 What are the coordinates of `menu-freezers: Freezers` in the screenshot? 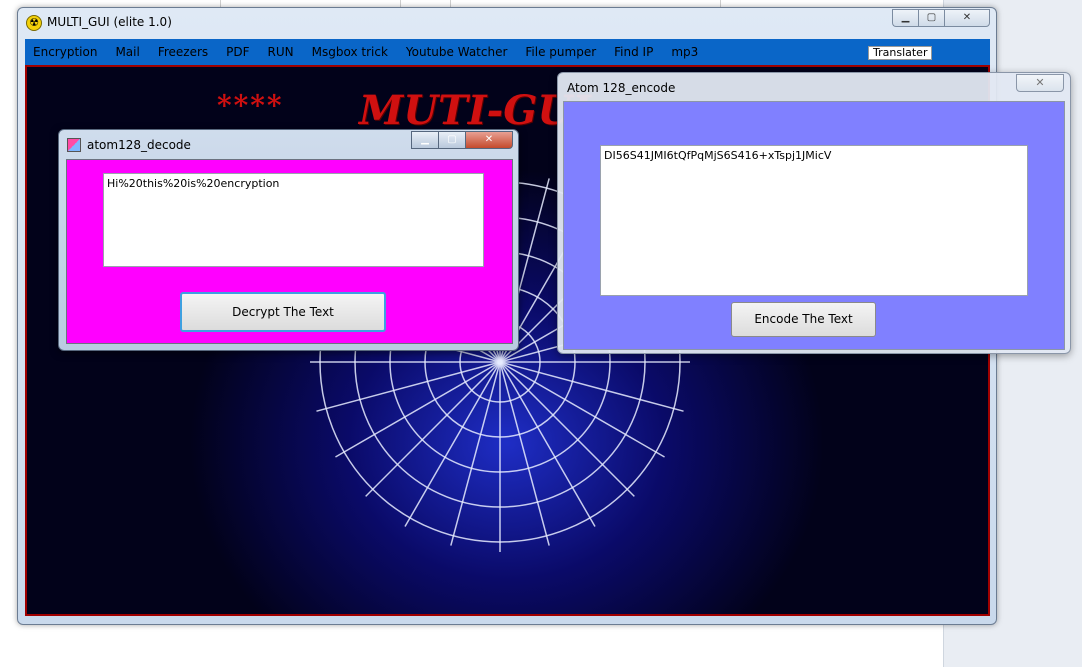 It's located at (183, 52).